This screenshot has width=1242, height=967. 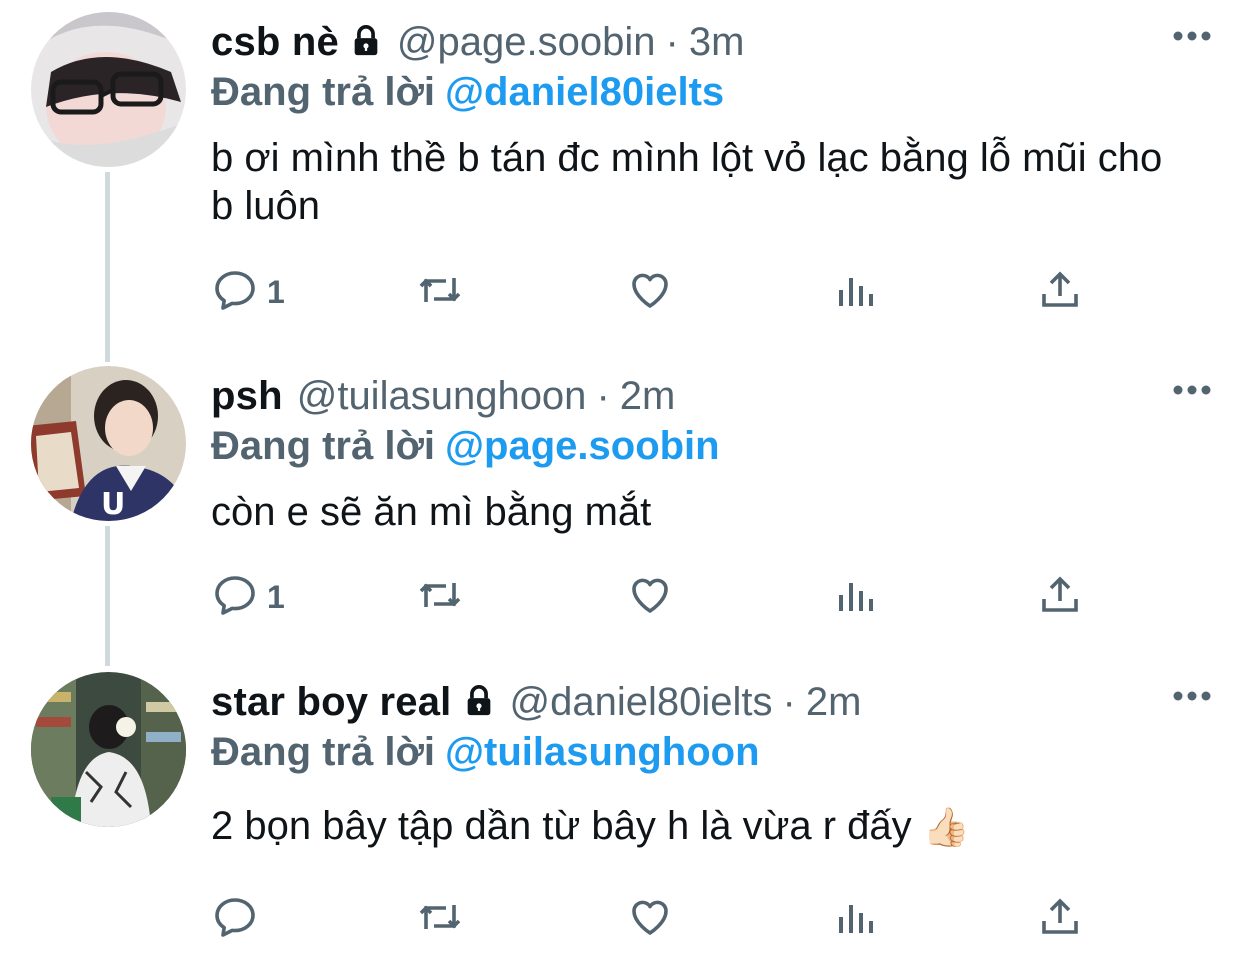 I want to click on tweet-actions, so click(x=691, y=919).